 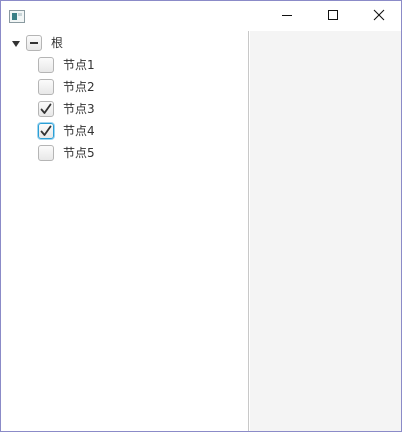 What do you see at coordinates (34, 43) in the screenshot?
I see `root-checkbox` at bounding box center [34, 43].